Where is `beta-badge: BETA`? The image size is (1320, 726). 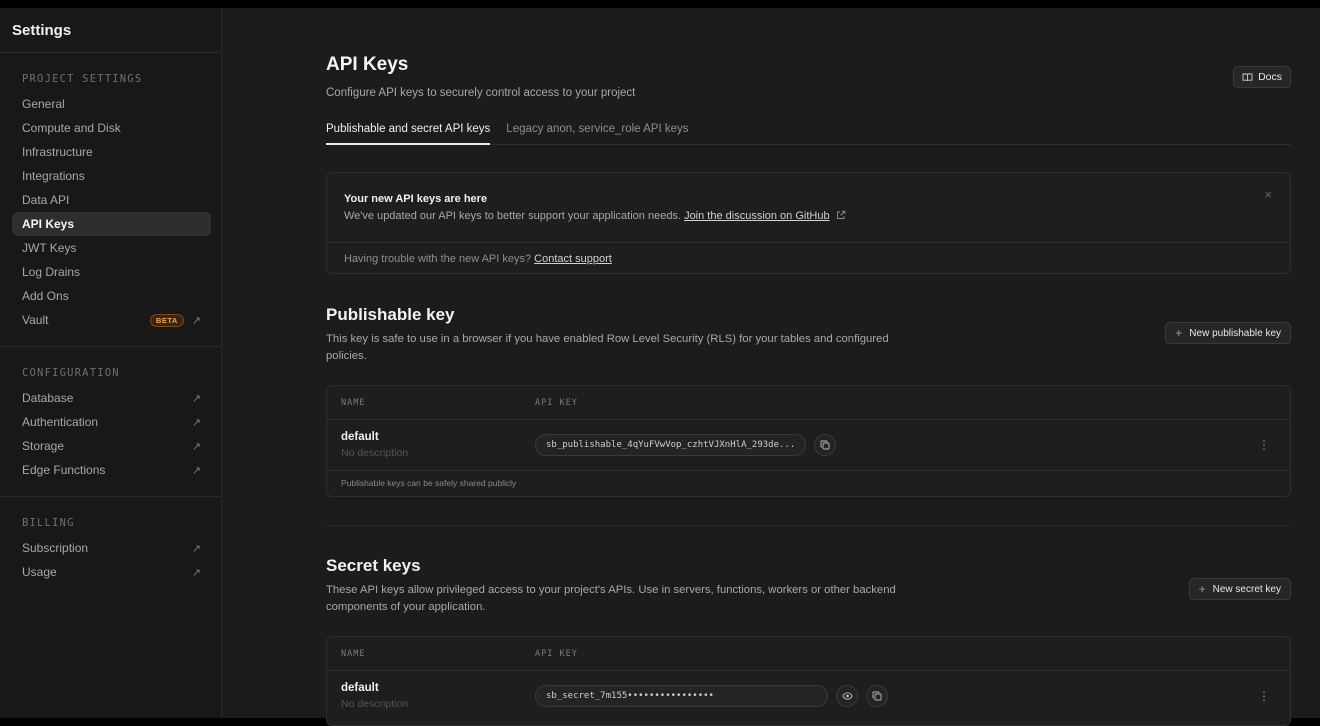
beta-badge: BETA is located at coordinates (166, 320).